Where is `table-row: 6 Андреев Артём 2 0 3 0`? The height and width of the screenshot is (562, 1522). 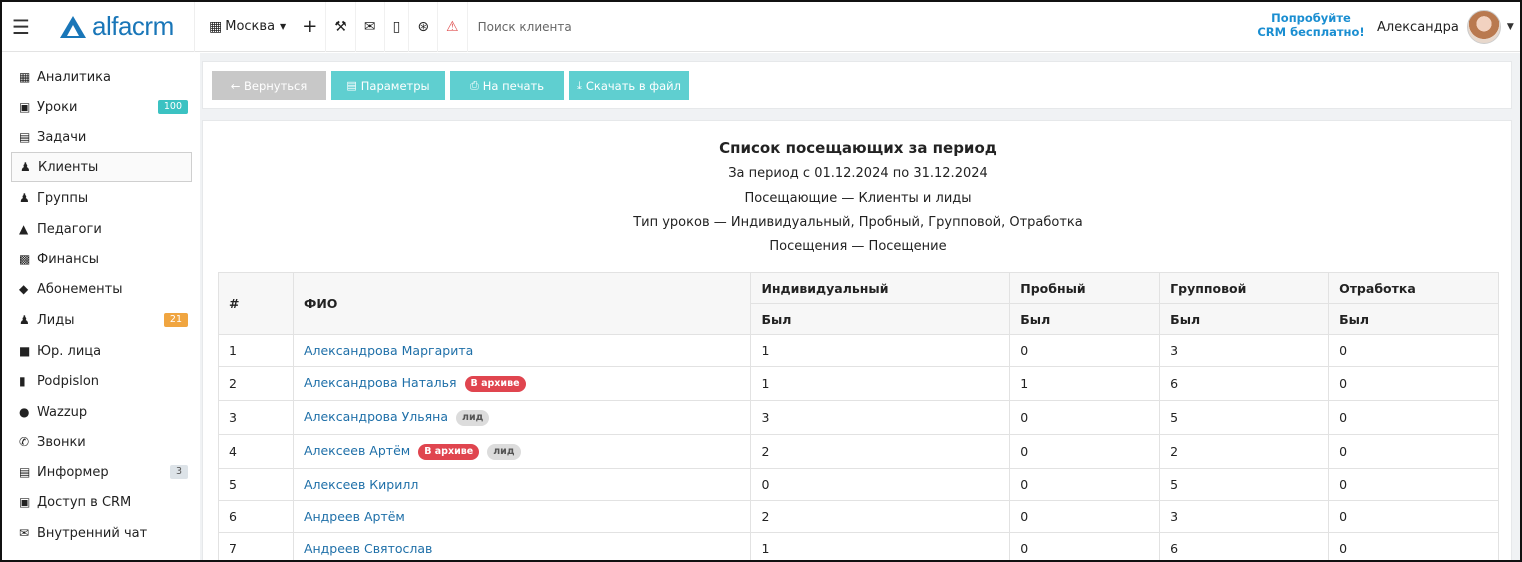 table-row: 6 Андреев Артём 2 0 3 0 is located at coordinates (858, 516).